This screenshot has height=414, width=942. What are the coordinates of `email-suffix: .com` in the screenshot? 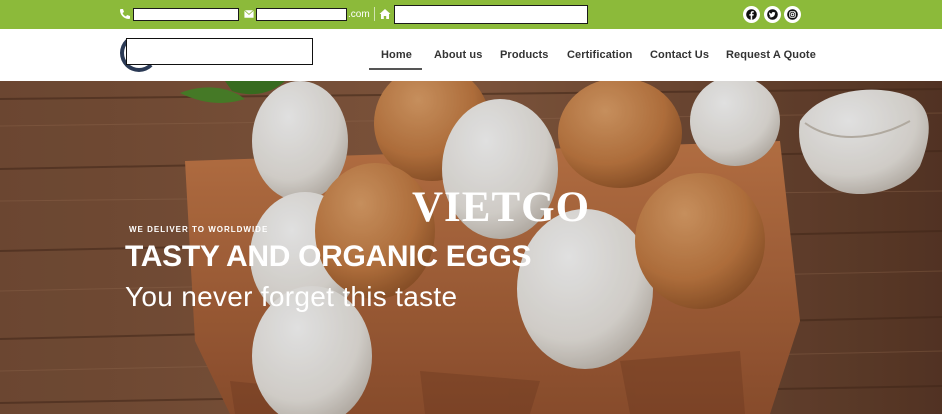 It's located at (359, 14).